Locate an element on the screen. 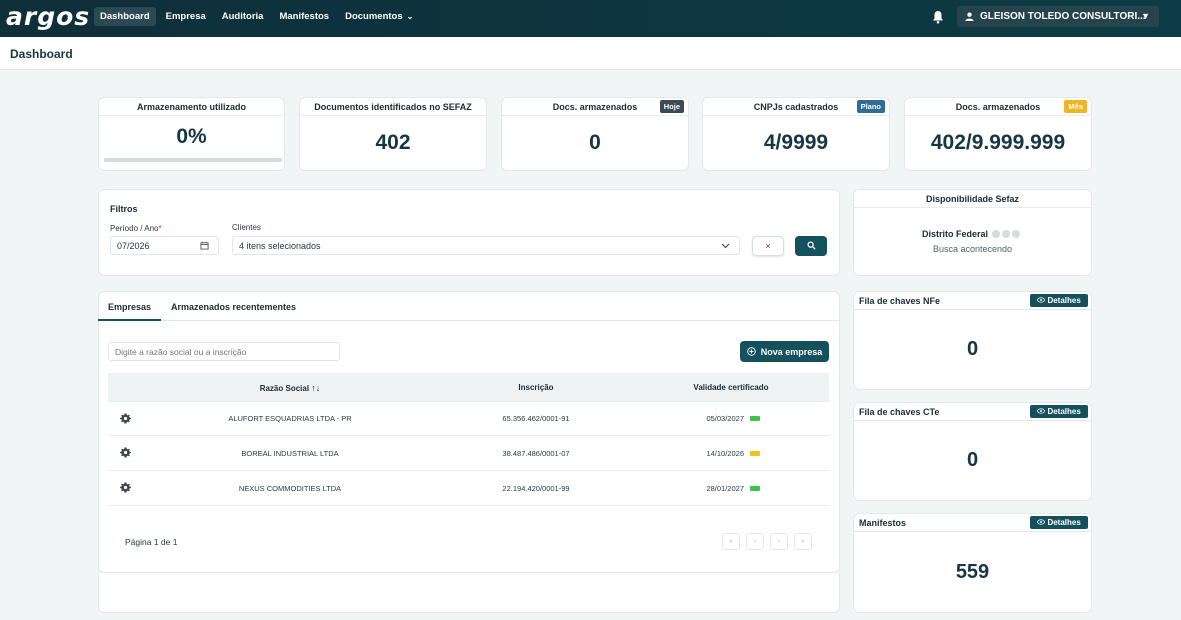 This screenshot has height=620, width=1181. nav-documentos: Documentos ⌄ is located at coordinates (379, 16).